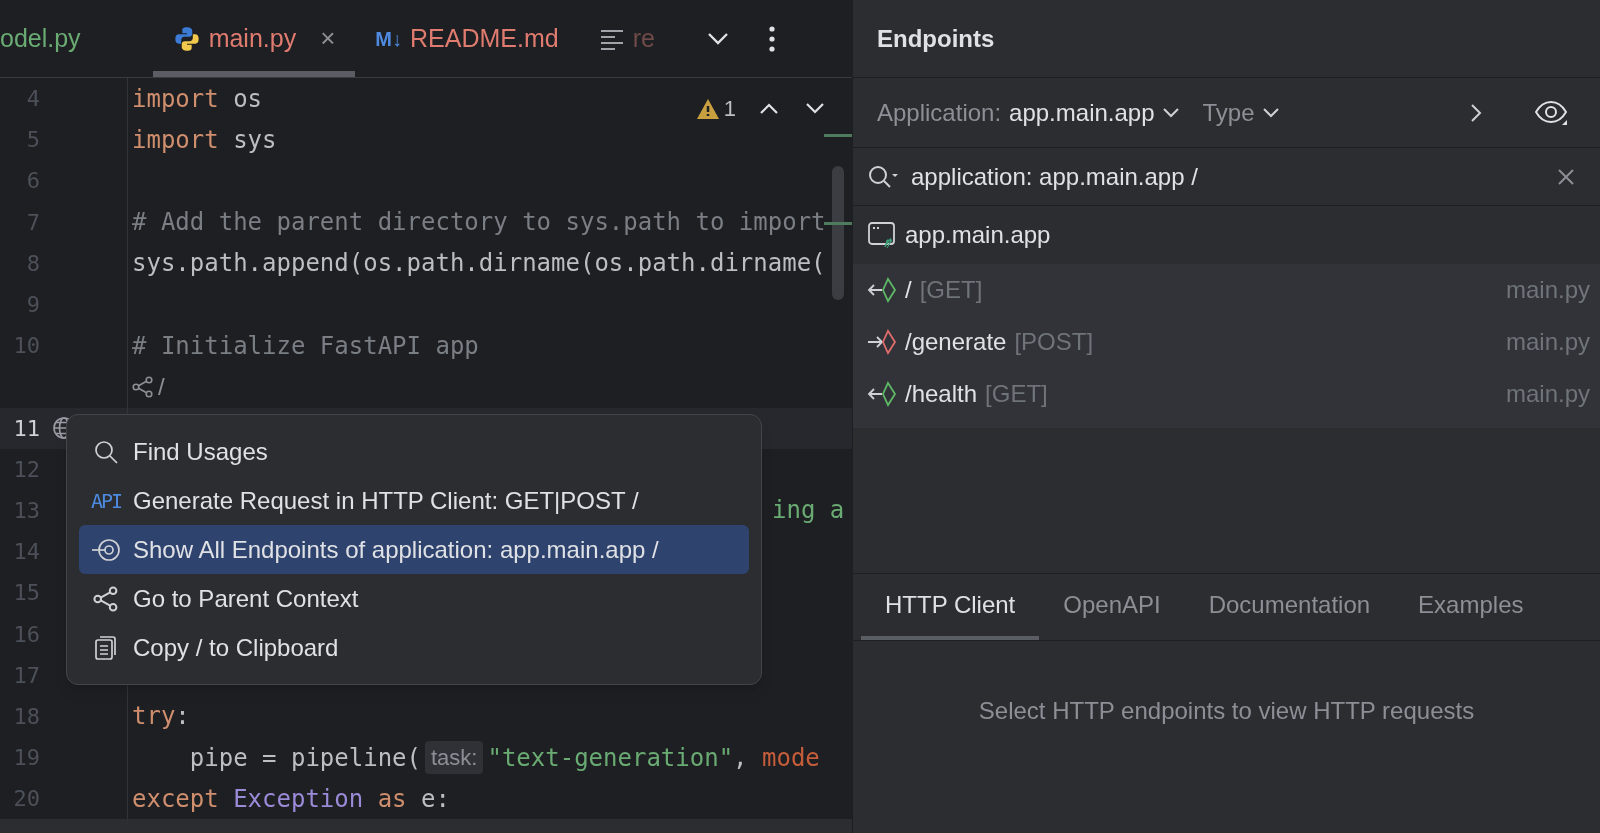 The image size is (1600, 833). Describe the element at coordinates (741, 758) in the screenshot. I see `code-token: ,` at that location.